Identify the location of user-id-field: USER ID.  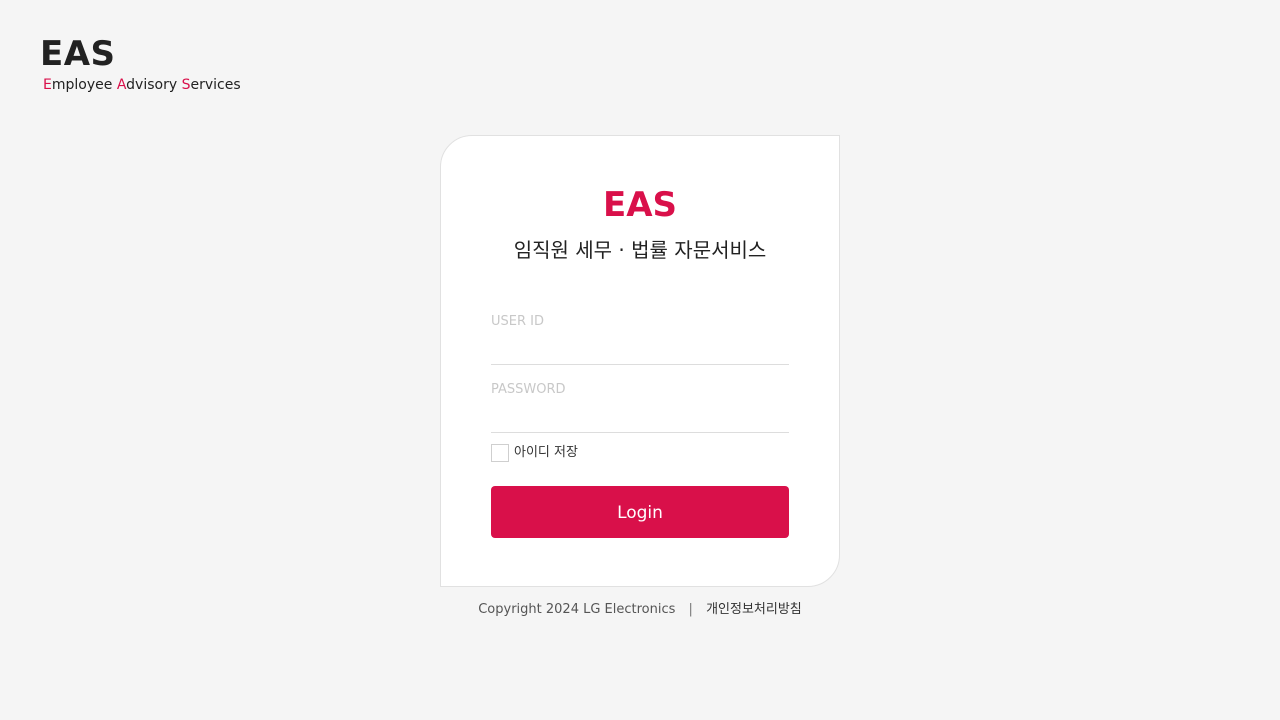
(640, 339).